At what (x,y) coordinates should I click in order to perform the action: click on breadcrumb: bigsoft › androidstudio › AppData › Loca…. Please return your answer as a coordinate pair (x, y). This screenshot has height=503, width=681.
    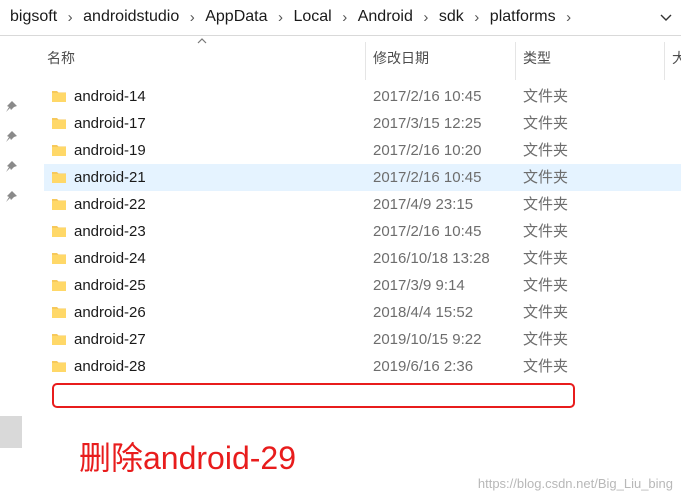
    Looking at the image, I should click on (294, 17).